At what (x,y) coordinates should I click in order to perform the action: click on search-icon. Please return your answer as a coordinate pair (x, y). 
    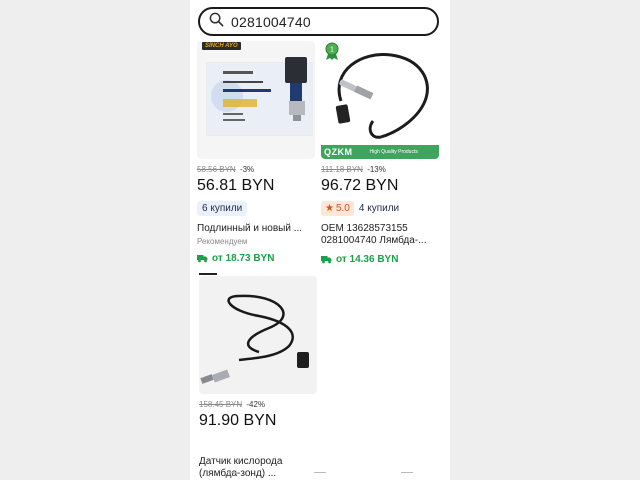
    Looking at the image, I should click on (216, 22).